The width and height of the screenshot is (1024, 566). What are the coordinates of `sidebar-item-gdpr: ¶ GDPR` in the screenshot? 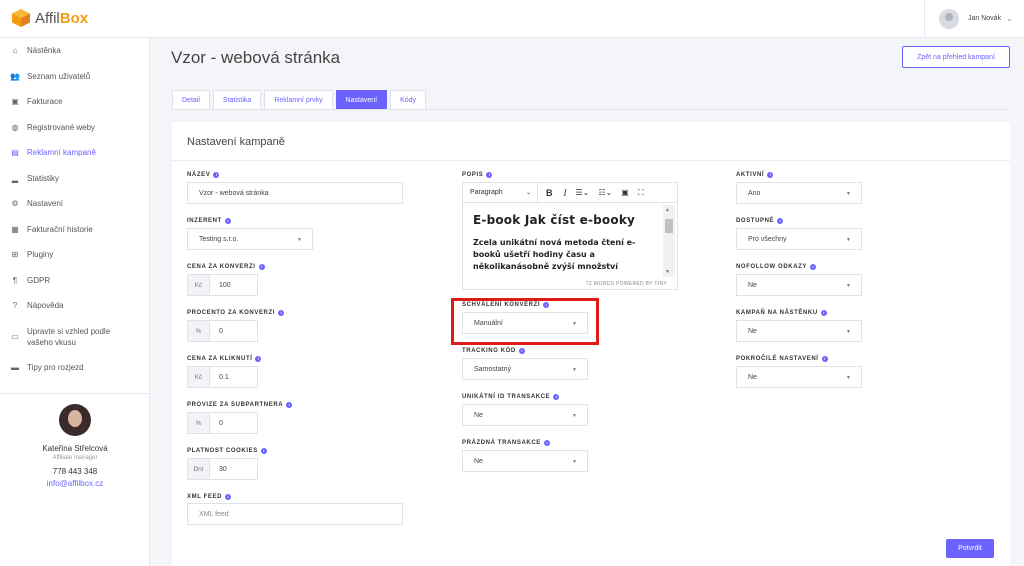 It's located at (74, 281).